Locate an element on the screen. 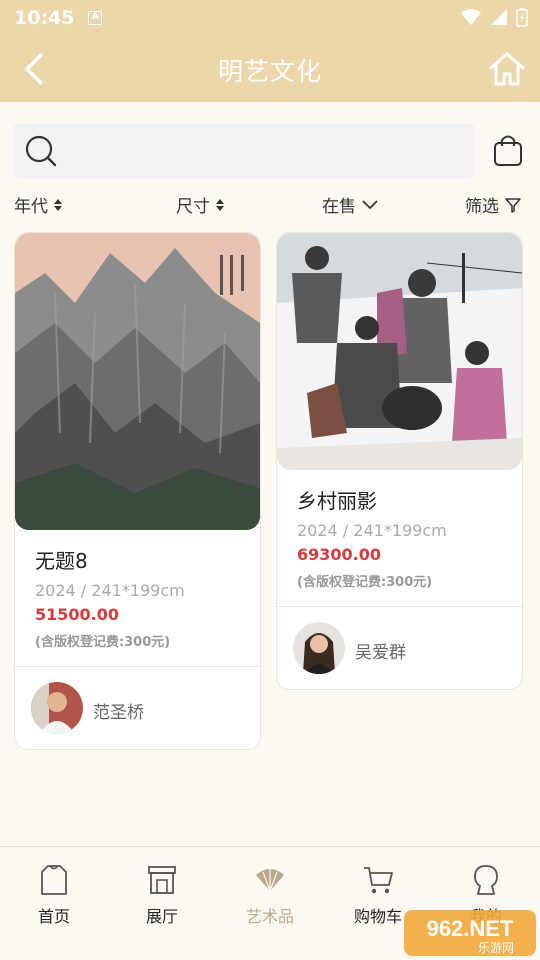 The height and width of the screenshot is (960, 540). home-button is located at coordinates (507, 69).